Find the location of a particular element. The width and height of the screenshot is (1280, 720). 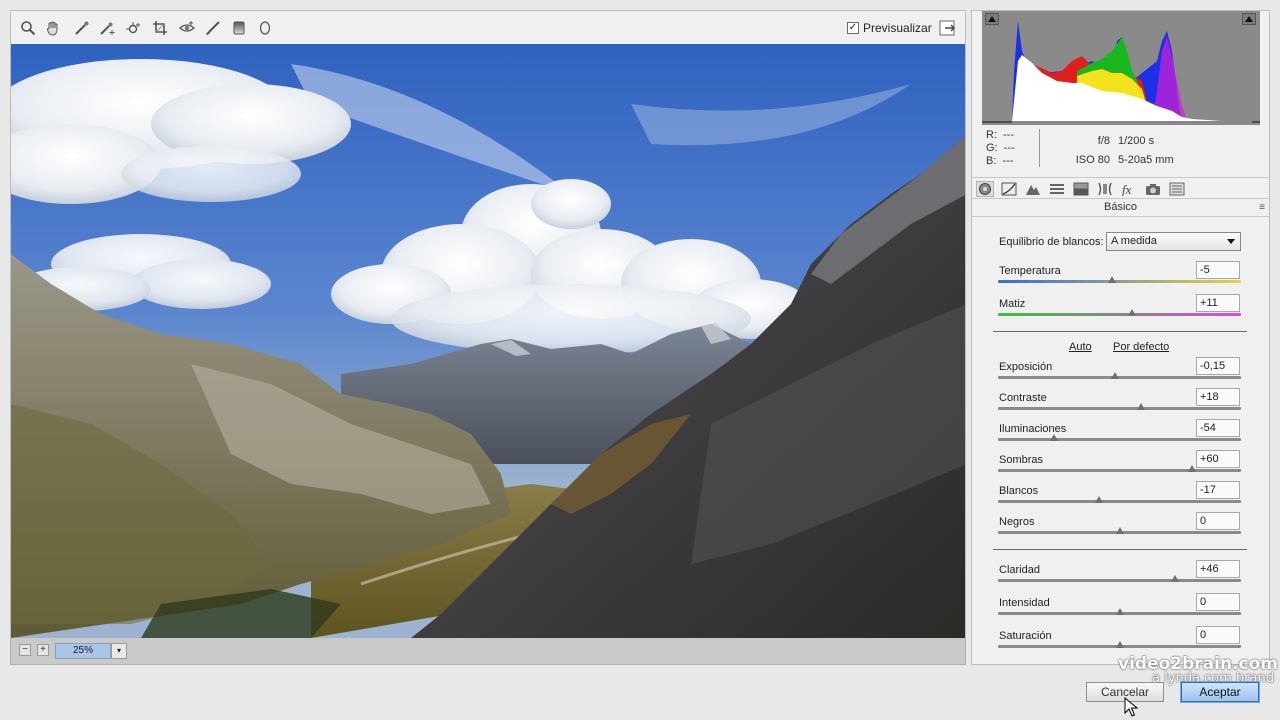

zoom-tool-icon is located at coordinates (28, 28).